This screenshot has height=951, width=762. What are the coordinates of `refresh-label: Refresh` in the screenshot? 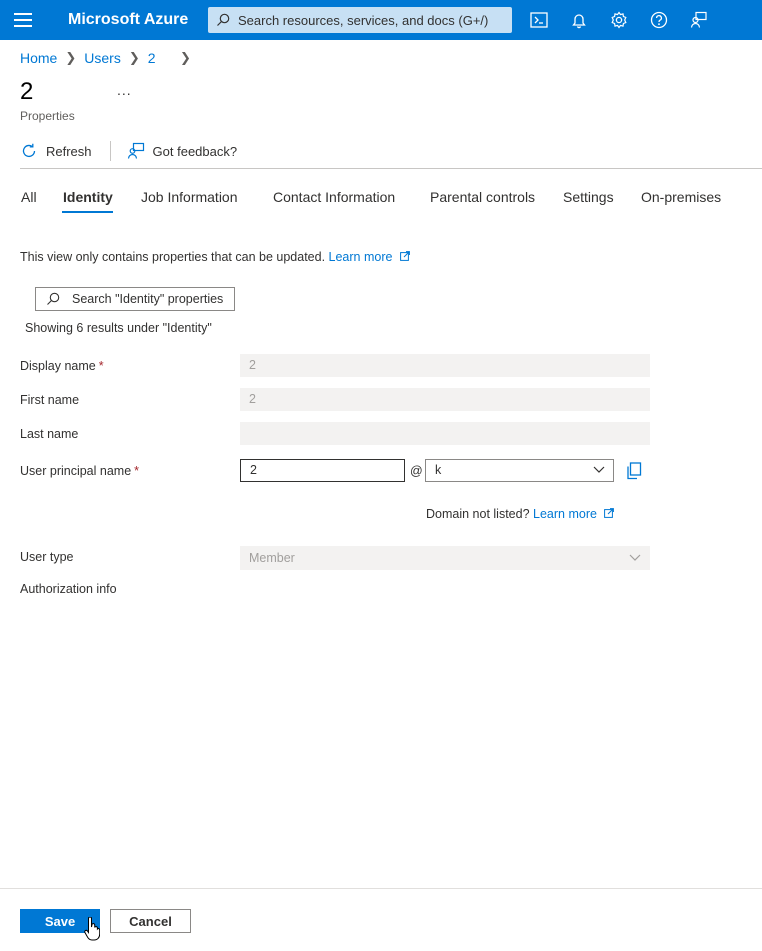 It's located at (69, 151).